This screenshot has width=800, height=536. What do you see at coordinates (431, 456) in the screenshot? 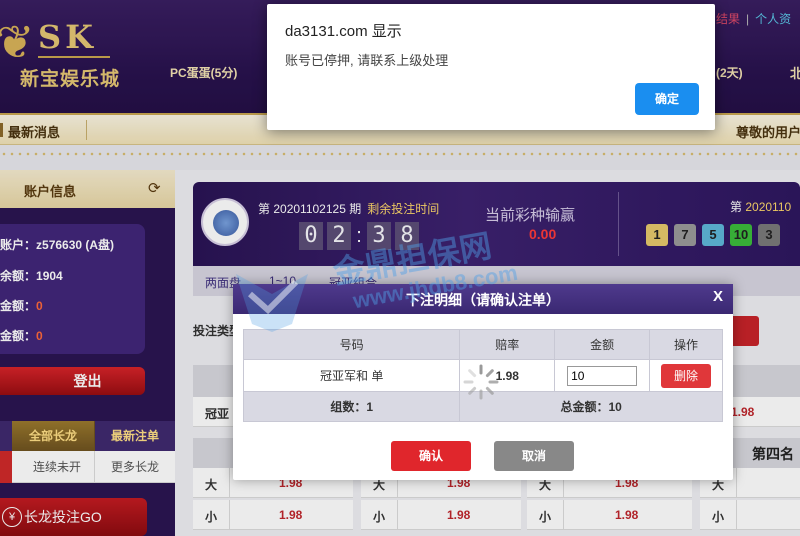
I see `confirm-button: 确认` at bounding box center [431, 456].